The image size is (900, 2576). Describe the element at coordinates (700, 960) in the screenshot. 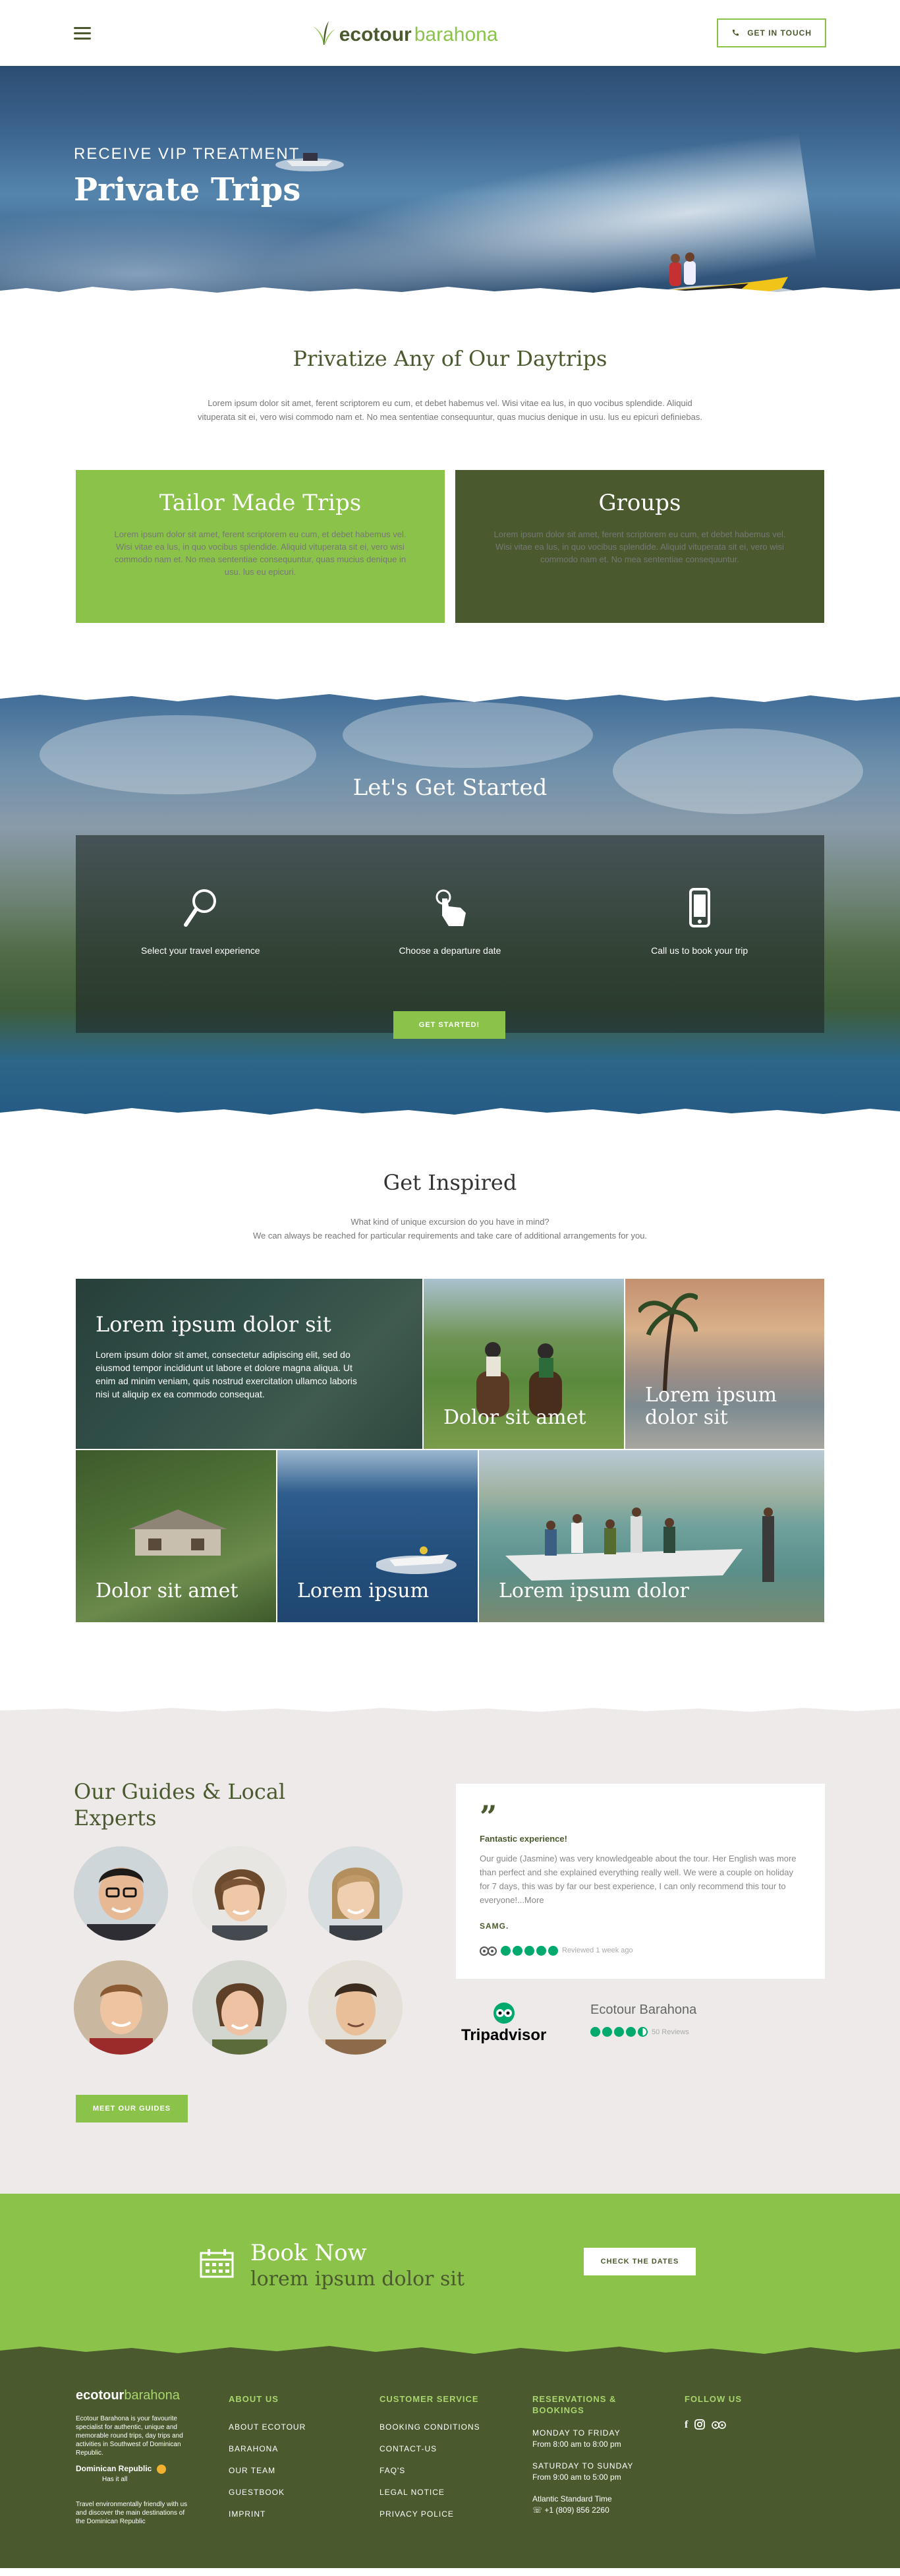

I see `step-call-us: Call us to book your trip` at that location.